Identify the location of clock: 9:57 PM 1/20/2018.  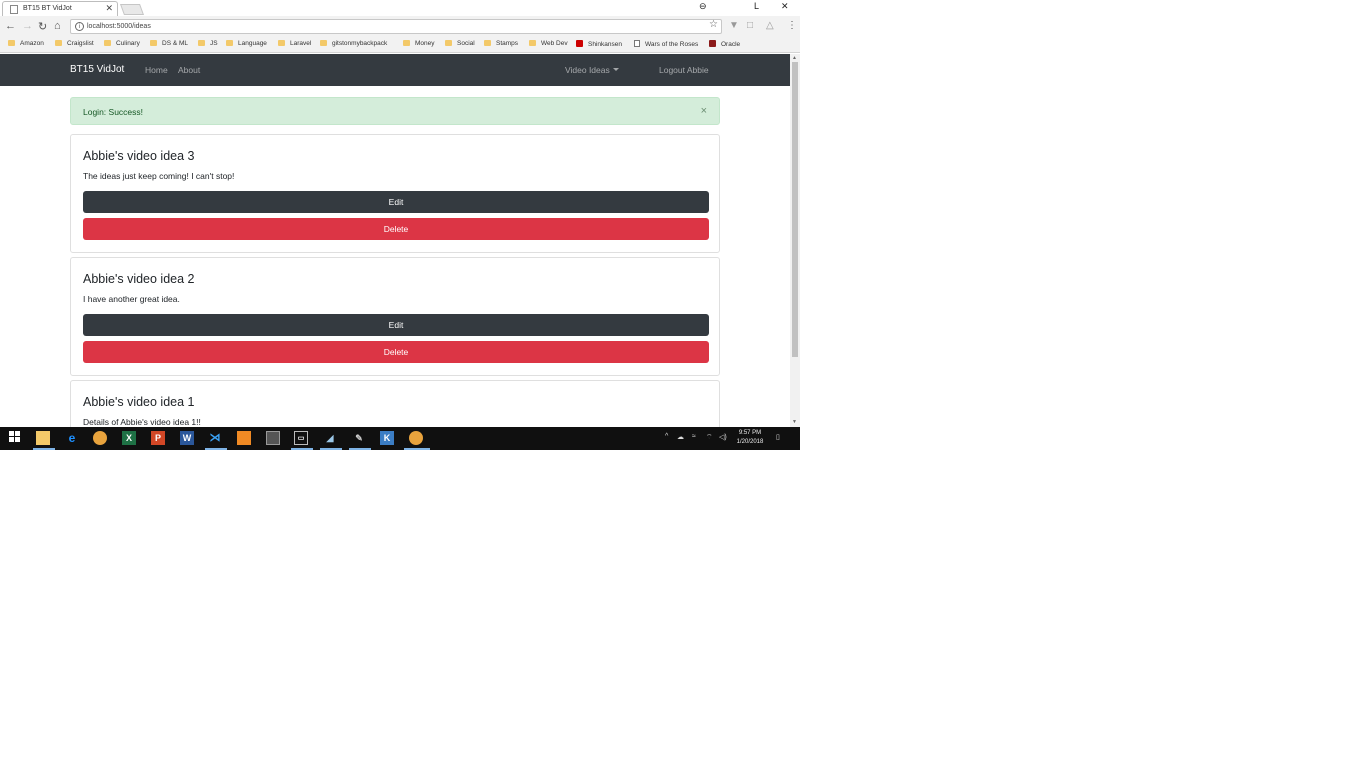
(750, 438).